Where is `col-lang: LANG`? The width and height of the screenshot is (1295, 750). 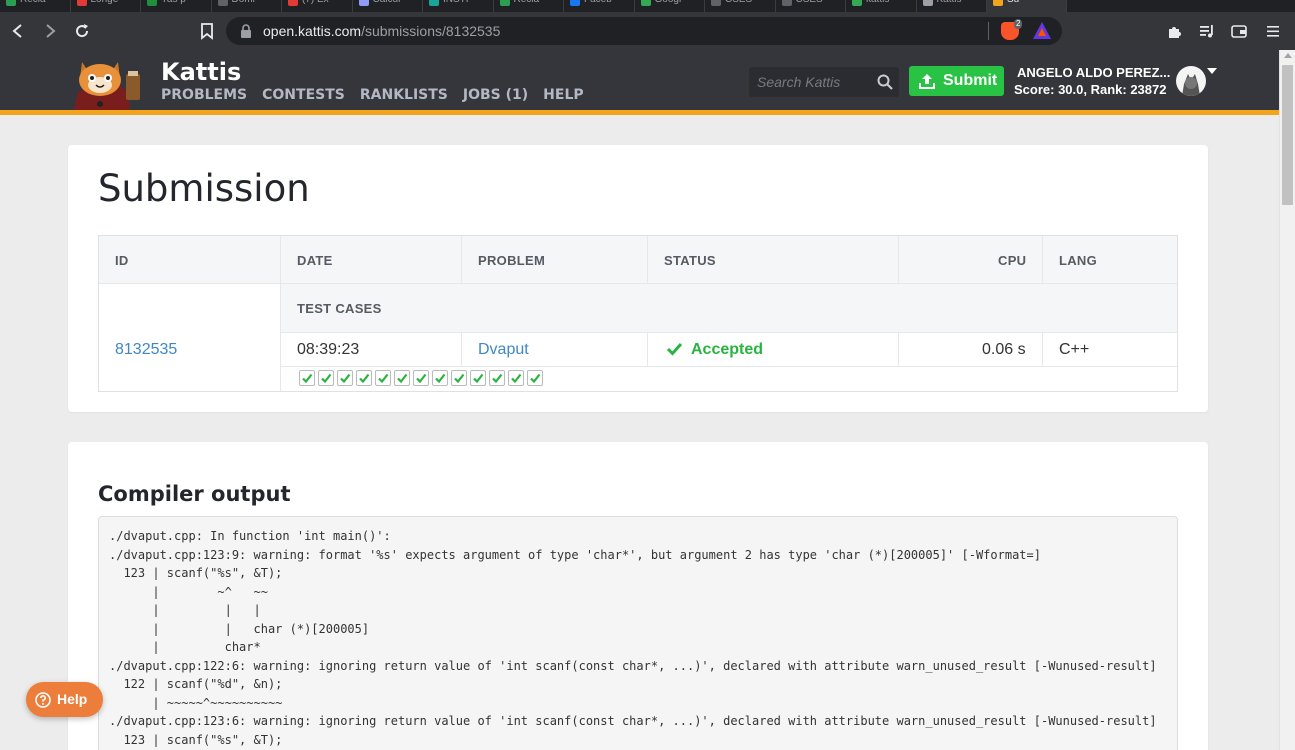
col-lang: LANG is located at coordinates (1078, 260).